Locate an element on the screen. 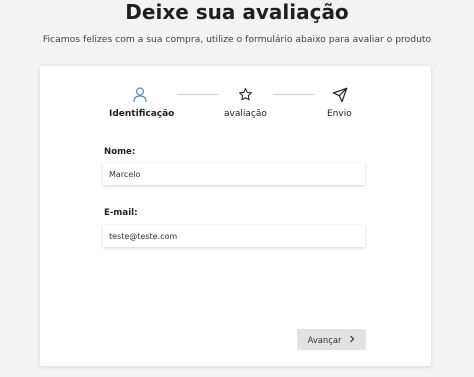 The image size is (474, 377). name-label: Nome: is located at coordinates (120, 152).